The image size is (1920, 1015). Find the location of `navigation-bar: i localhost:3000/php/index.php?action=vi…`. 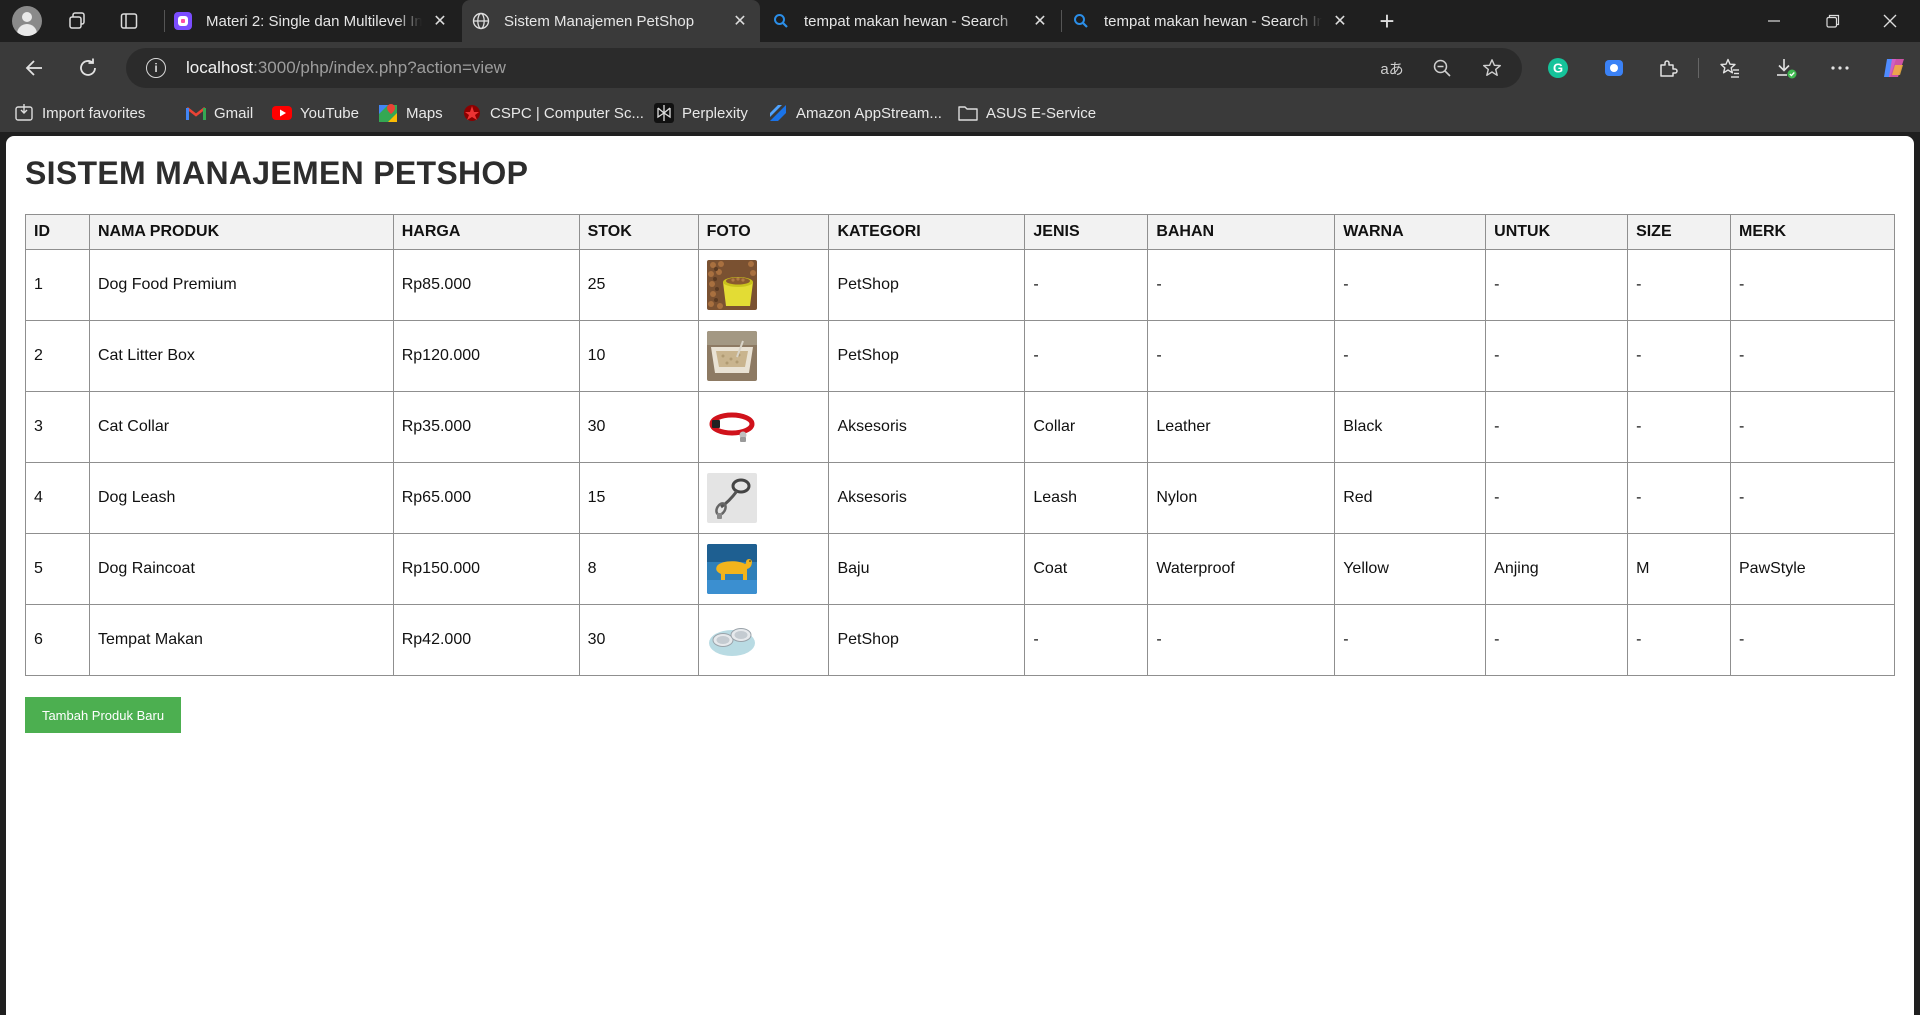

navigation-bar: i localhost:3000/php/index.php?action=vi… is located at coordinates (960, 68).